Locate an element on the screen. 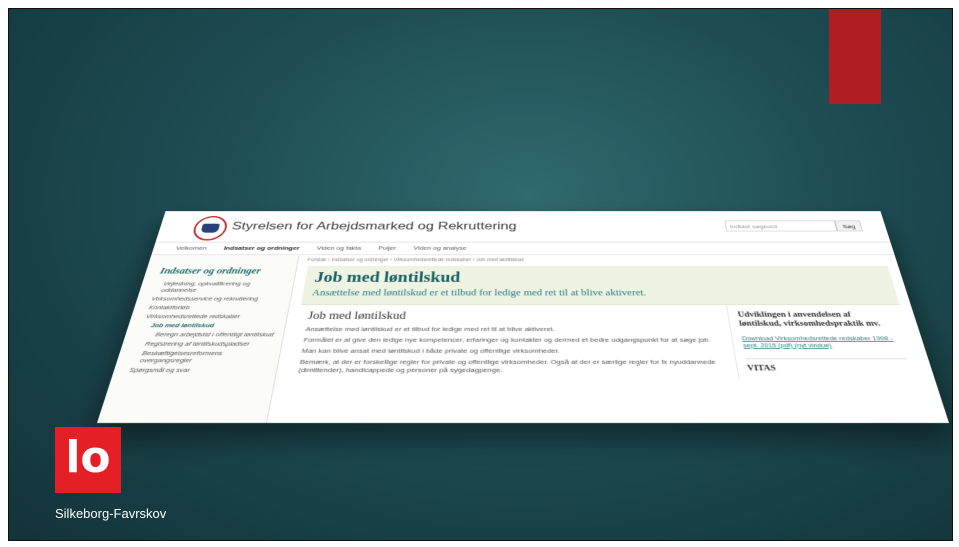  nav-item-puljer: Puljer is located at coordinates (387, 248).